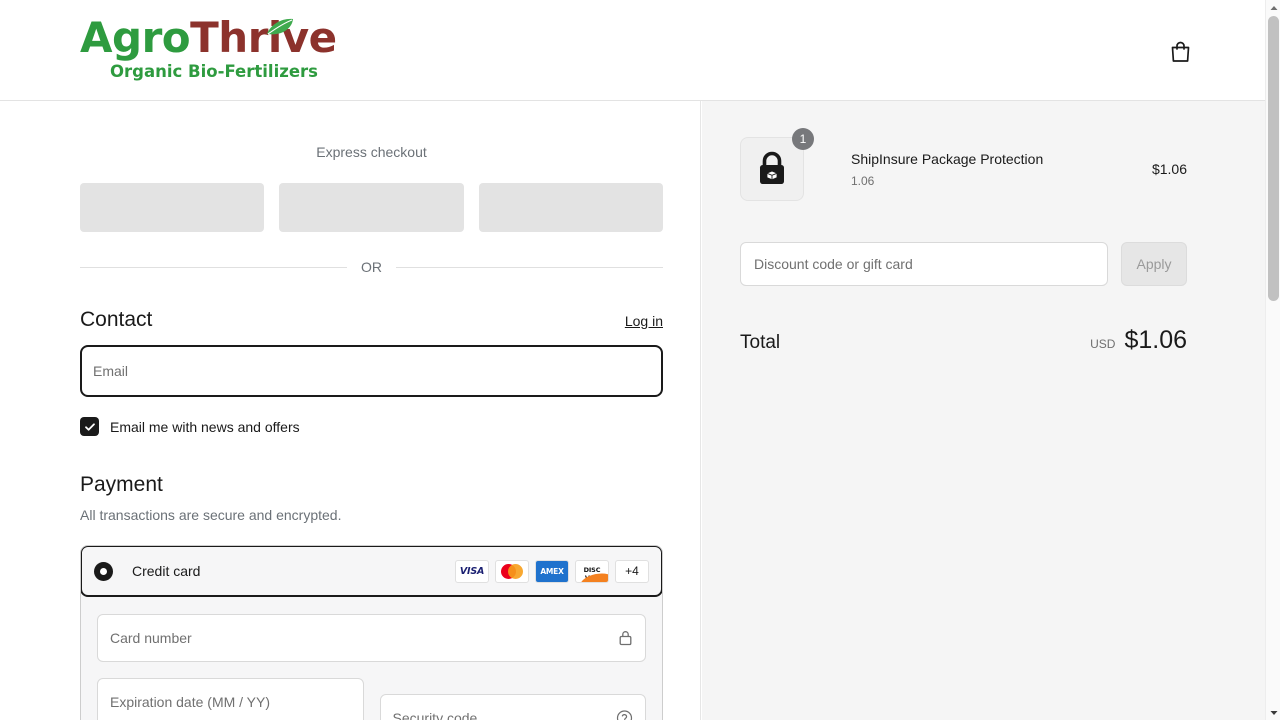 This screenshot has width=1280, height=720. Describe the element at coordinates (760, 342) in the screenshot. I see `total-label: Total` at that location.